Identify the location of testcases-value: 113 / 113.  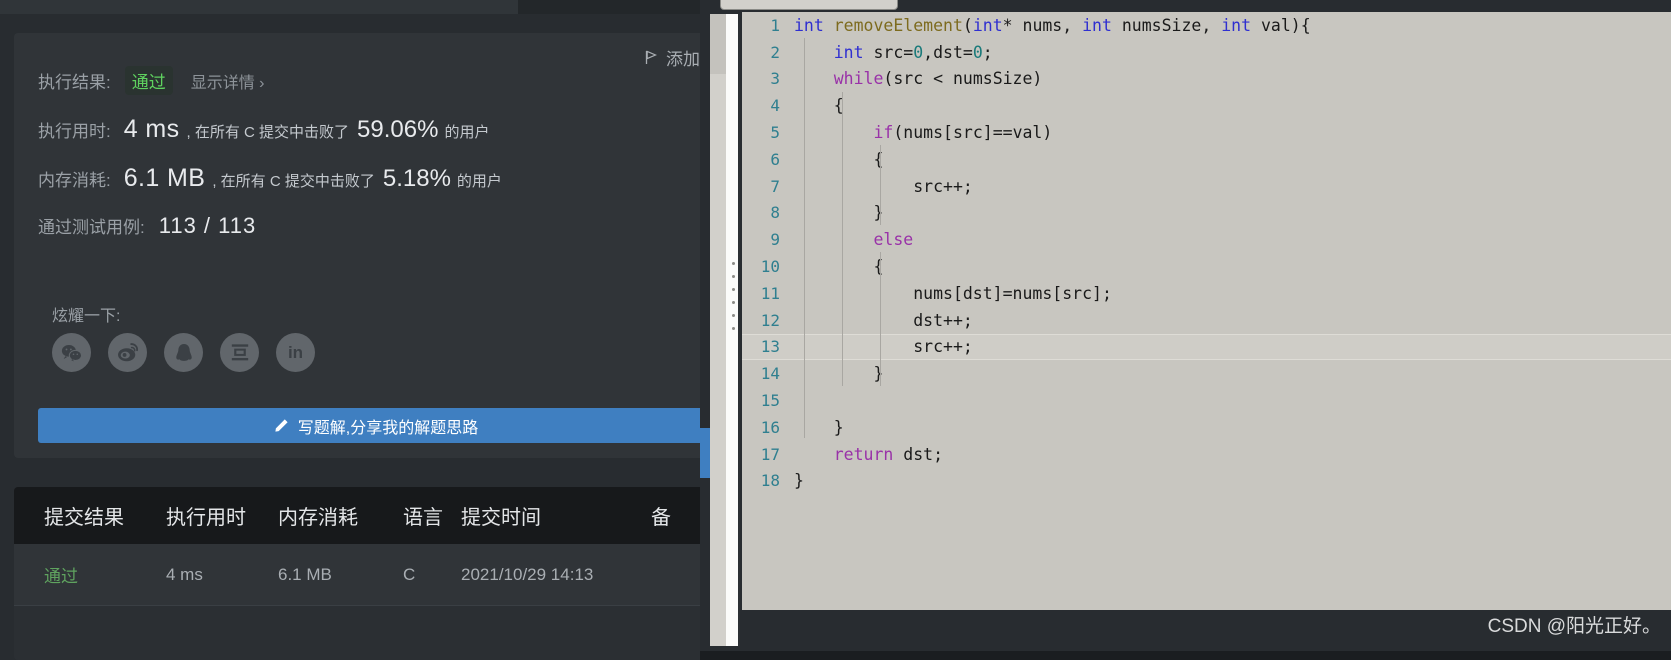
(207, 225).